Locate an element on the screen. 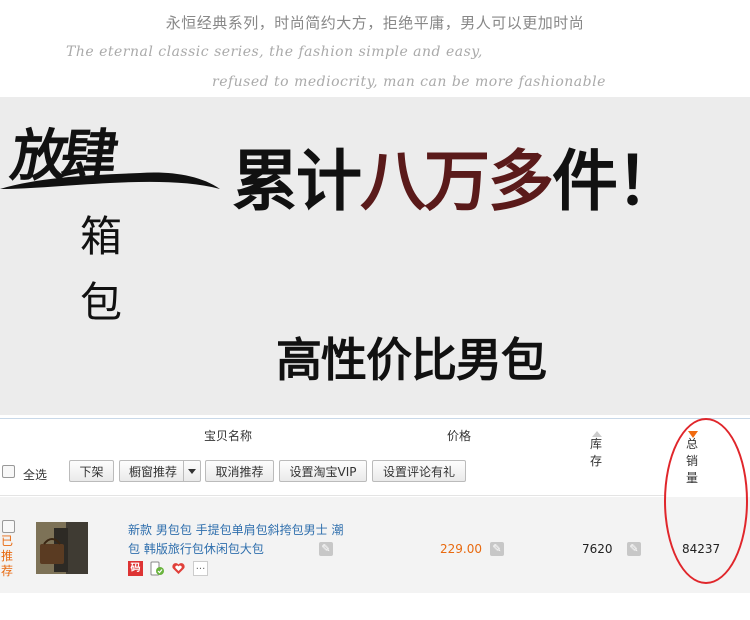 The height and width of the screenshot is (620, 750). window-recommend-label: 橱窗推荐 is located at coordinates (153, 472).